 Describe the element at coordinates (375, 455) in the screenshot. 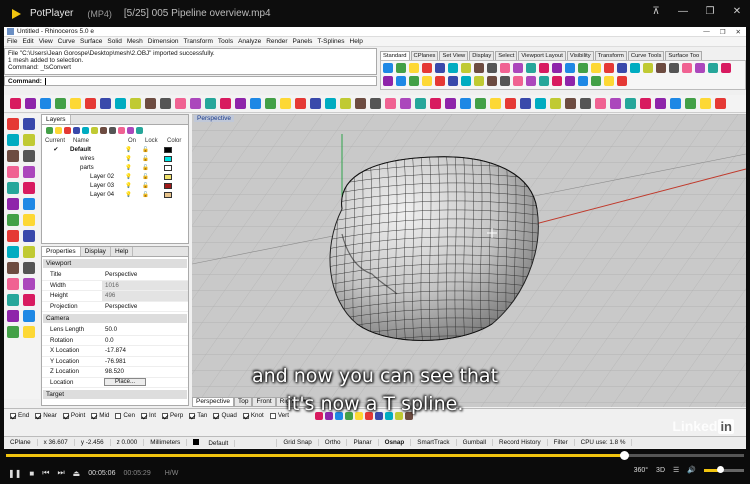

I see `seek-bar` at that location.